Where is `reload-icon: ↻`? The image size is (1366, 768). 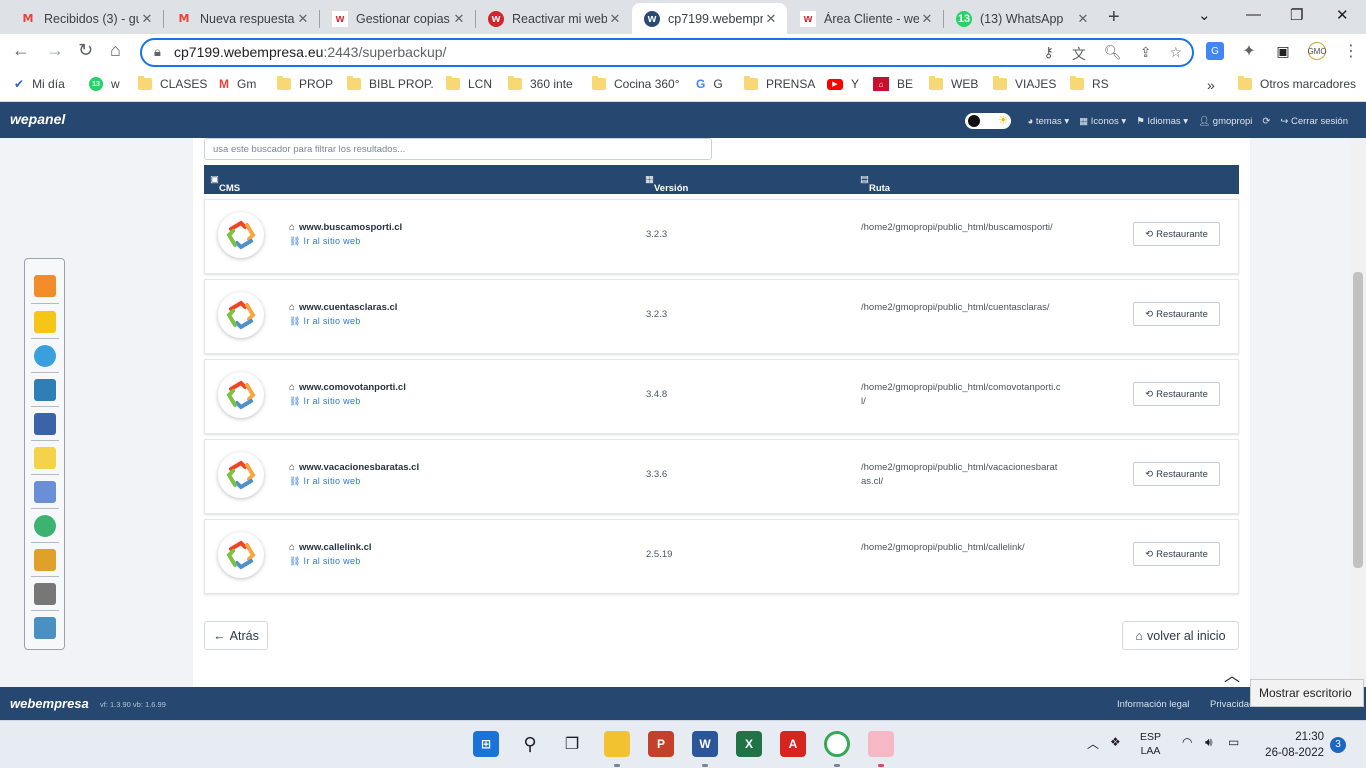 reload-icon: ↻ is located at coordinates (85, 50).